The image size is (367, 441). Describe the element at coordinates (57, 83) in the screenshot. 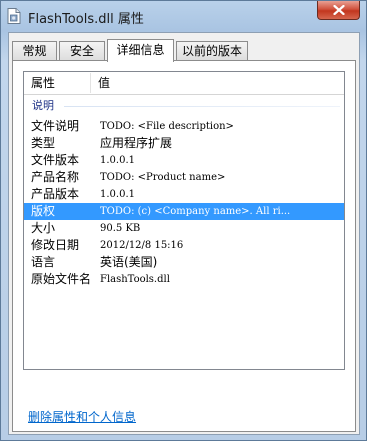

I see `column-header-property: 属性` at that location.